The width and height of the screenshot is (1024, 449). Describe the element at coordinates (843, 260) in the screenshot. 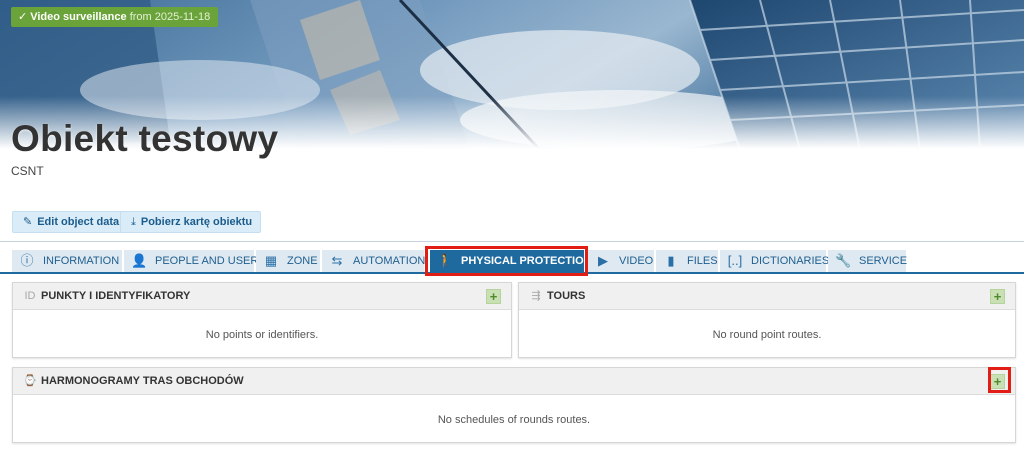

I see `wrench-icon: 🔧` at that location.